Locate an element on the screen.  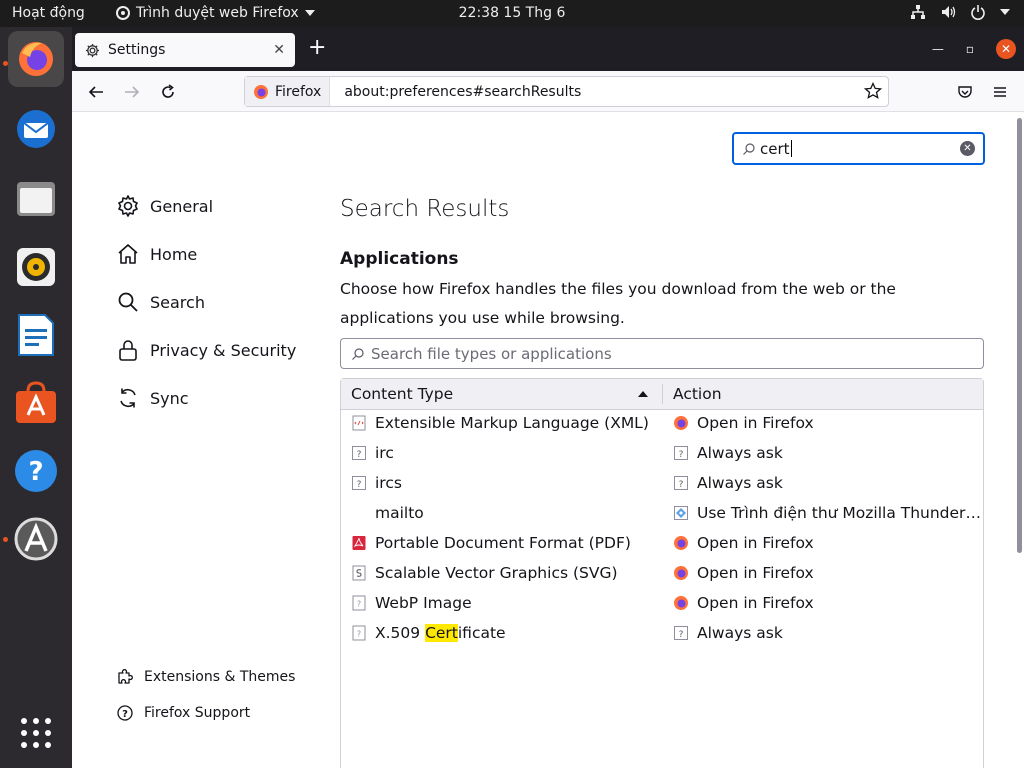
pocket-button is located at coordinates (965, 92).